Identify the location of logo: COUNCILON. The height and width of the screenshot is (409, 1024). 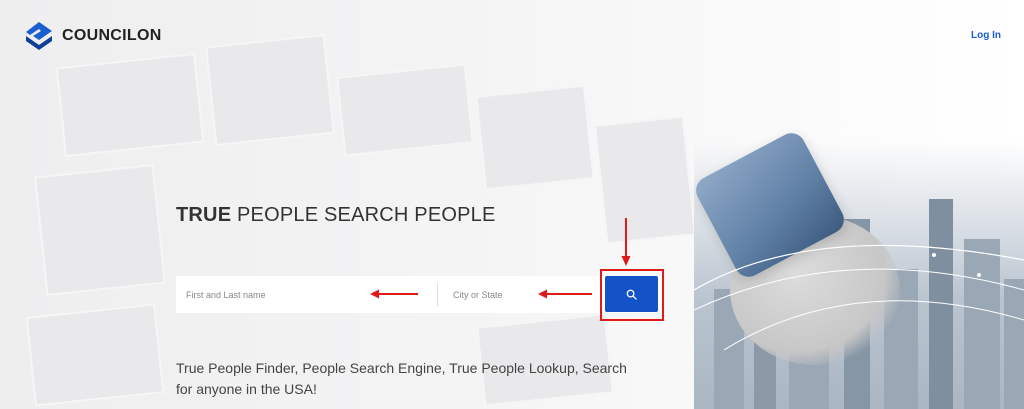
(94, 36).